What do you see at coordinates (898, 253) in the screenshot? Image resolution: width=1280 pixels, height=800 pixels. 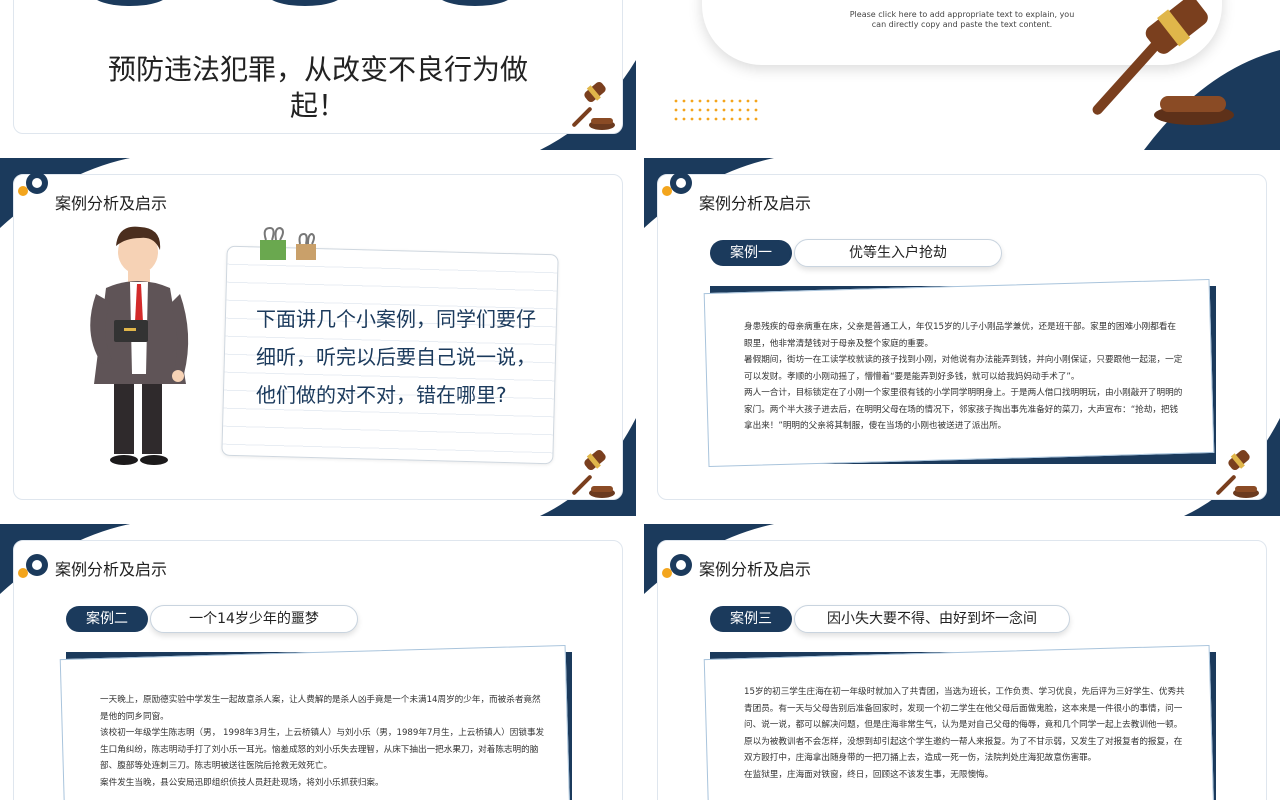 I see `case-title: 优等生入户抢劫` at bounding box center [898, 253].